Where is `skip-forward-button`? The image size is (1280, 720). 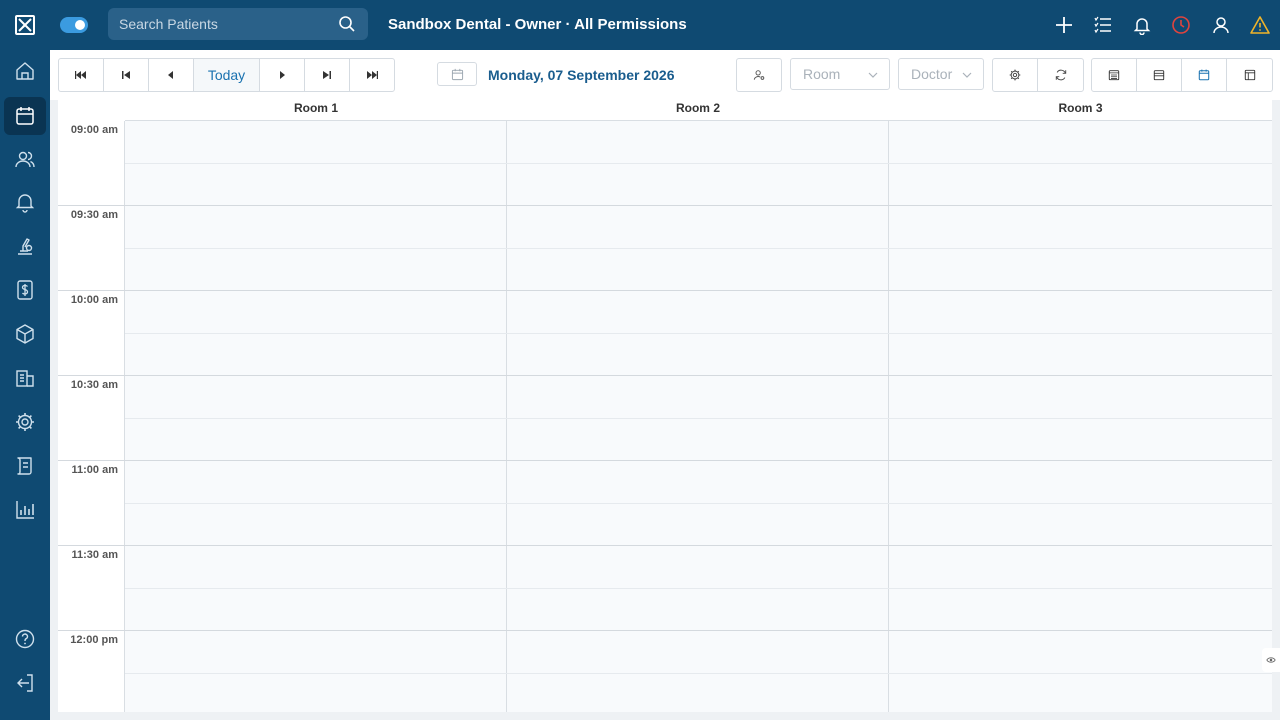 skip-forward-button is located at coordinates (327, 75).